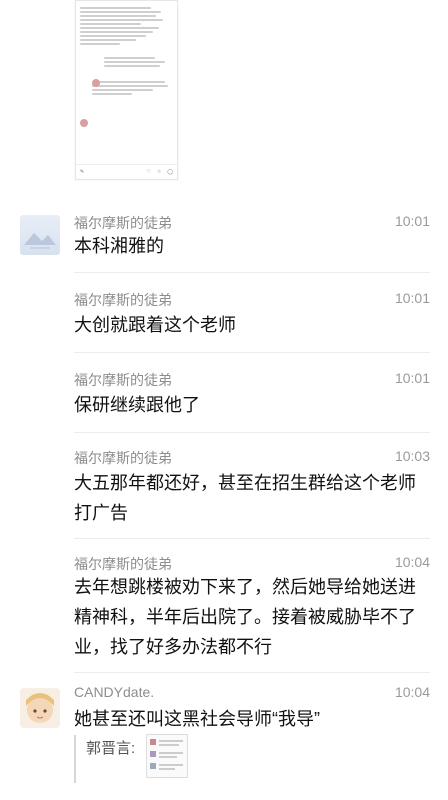 The image size is (448, 800). What do you see at coordinates (155, 325) in the screenshot?
I see `message-text: 大创就跟着这个老师` at bounding box center [155, 325].